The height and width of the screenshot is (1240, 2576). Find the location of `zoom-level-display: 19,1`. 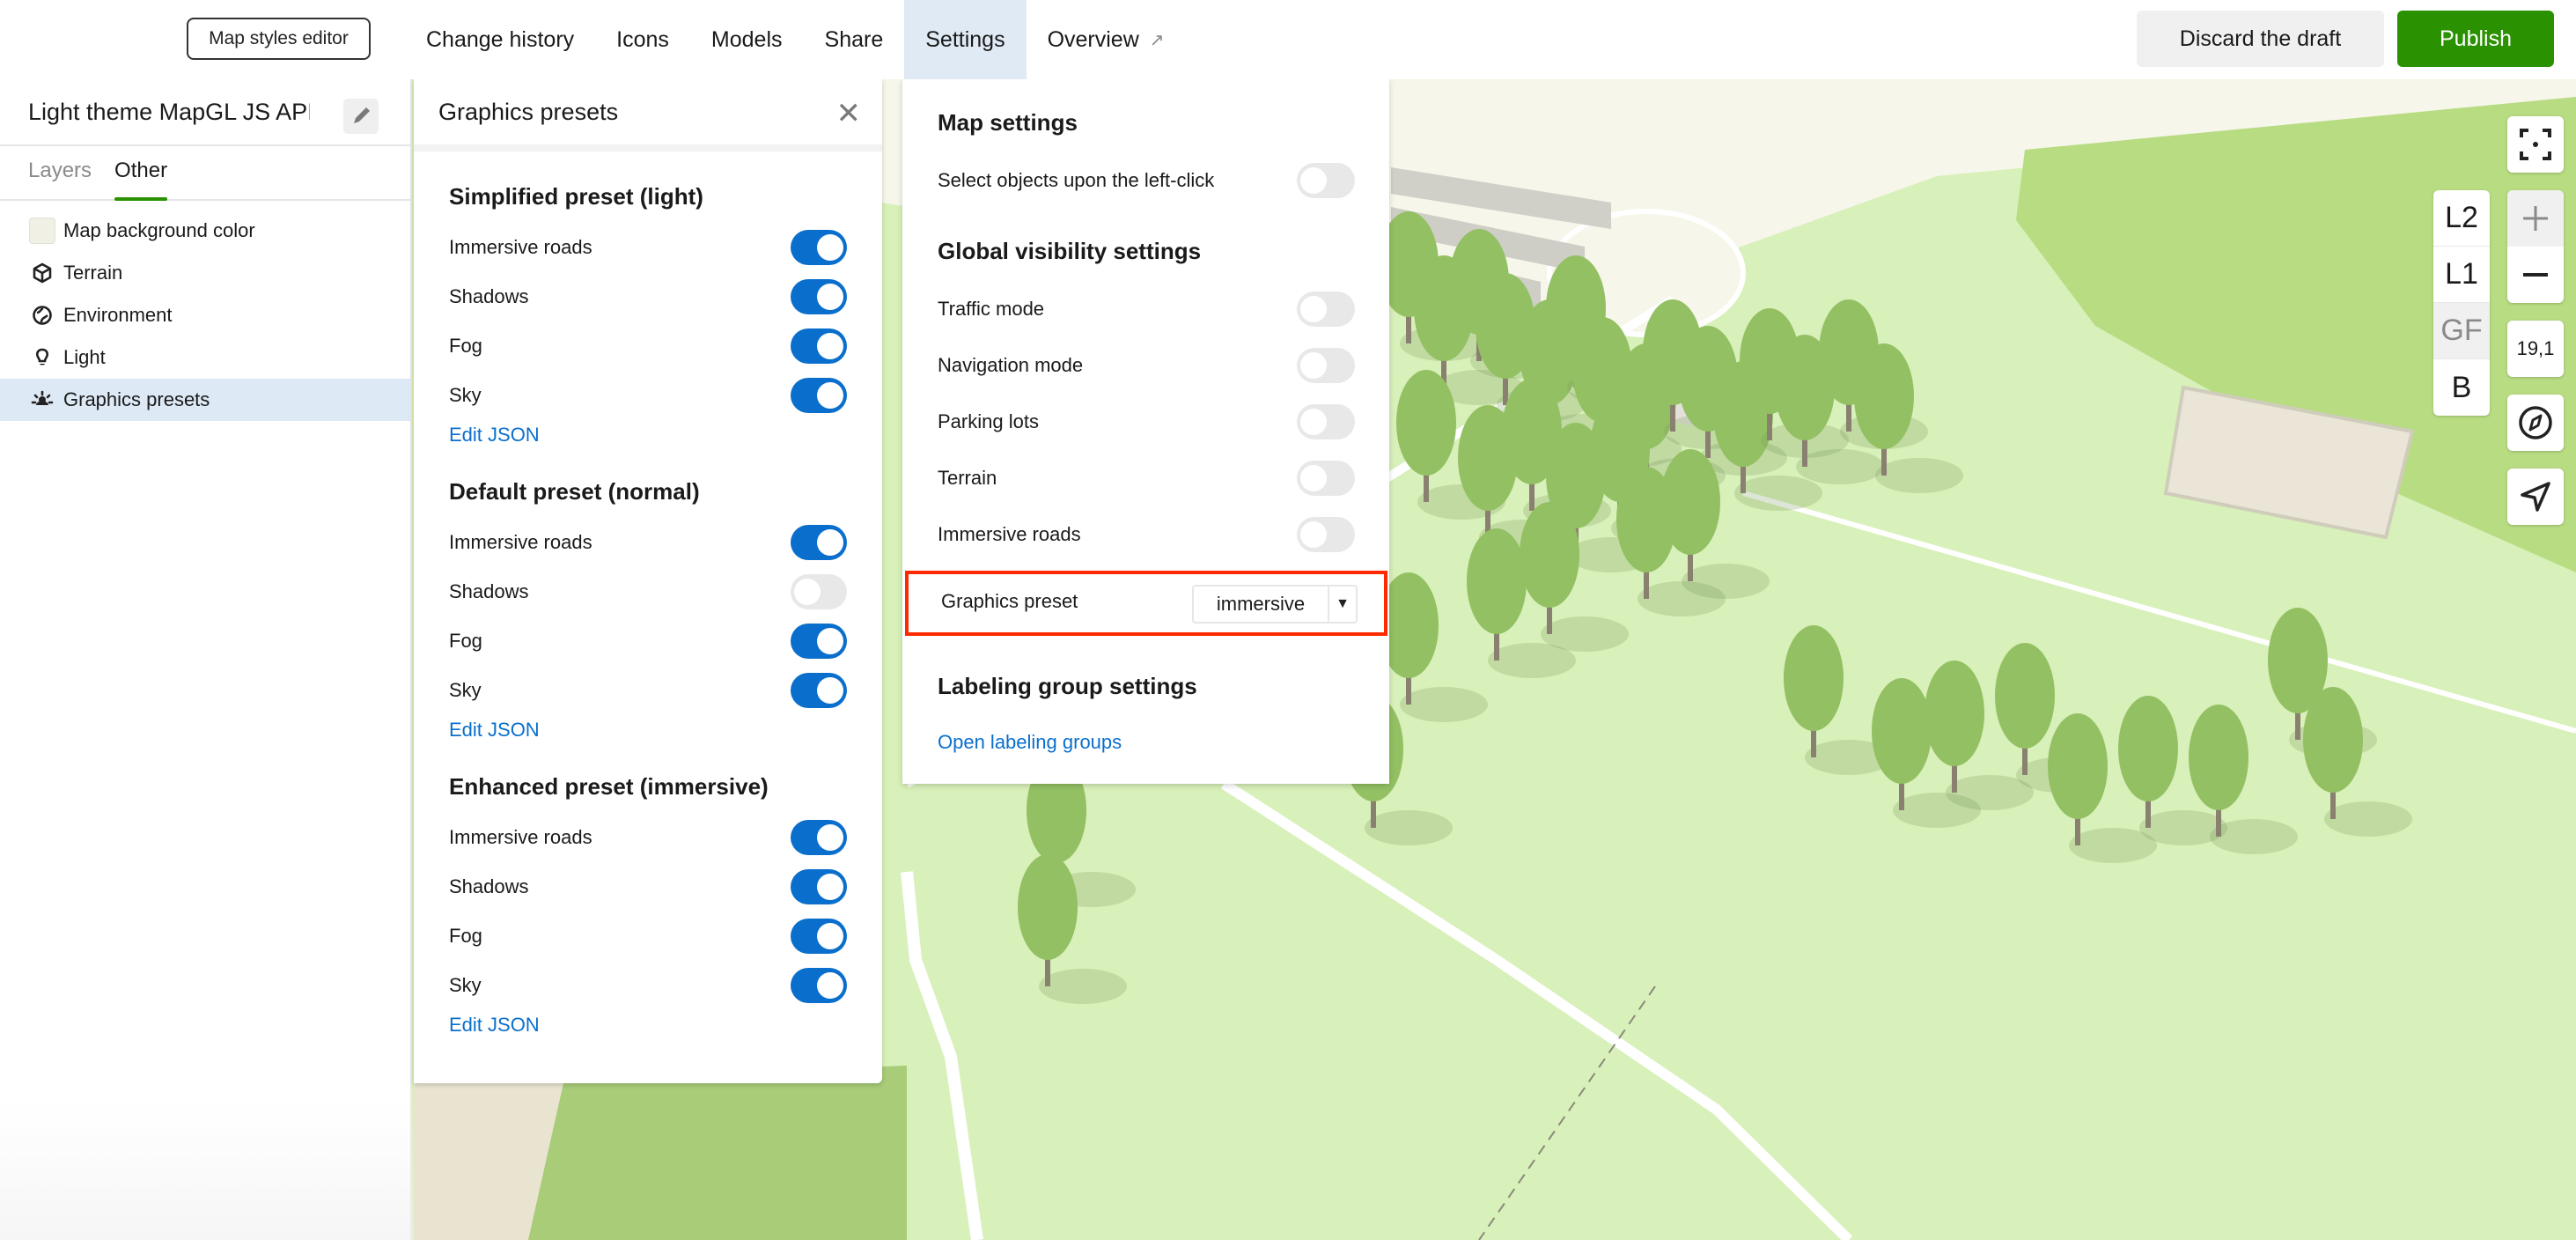

zoom-level-display: 19,1 is located at coordinates (2536, 349).